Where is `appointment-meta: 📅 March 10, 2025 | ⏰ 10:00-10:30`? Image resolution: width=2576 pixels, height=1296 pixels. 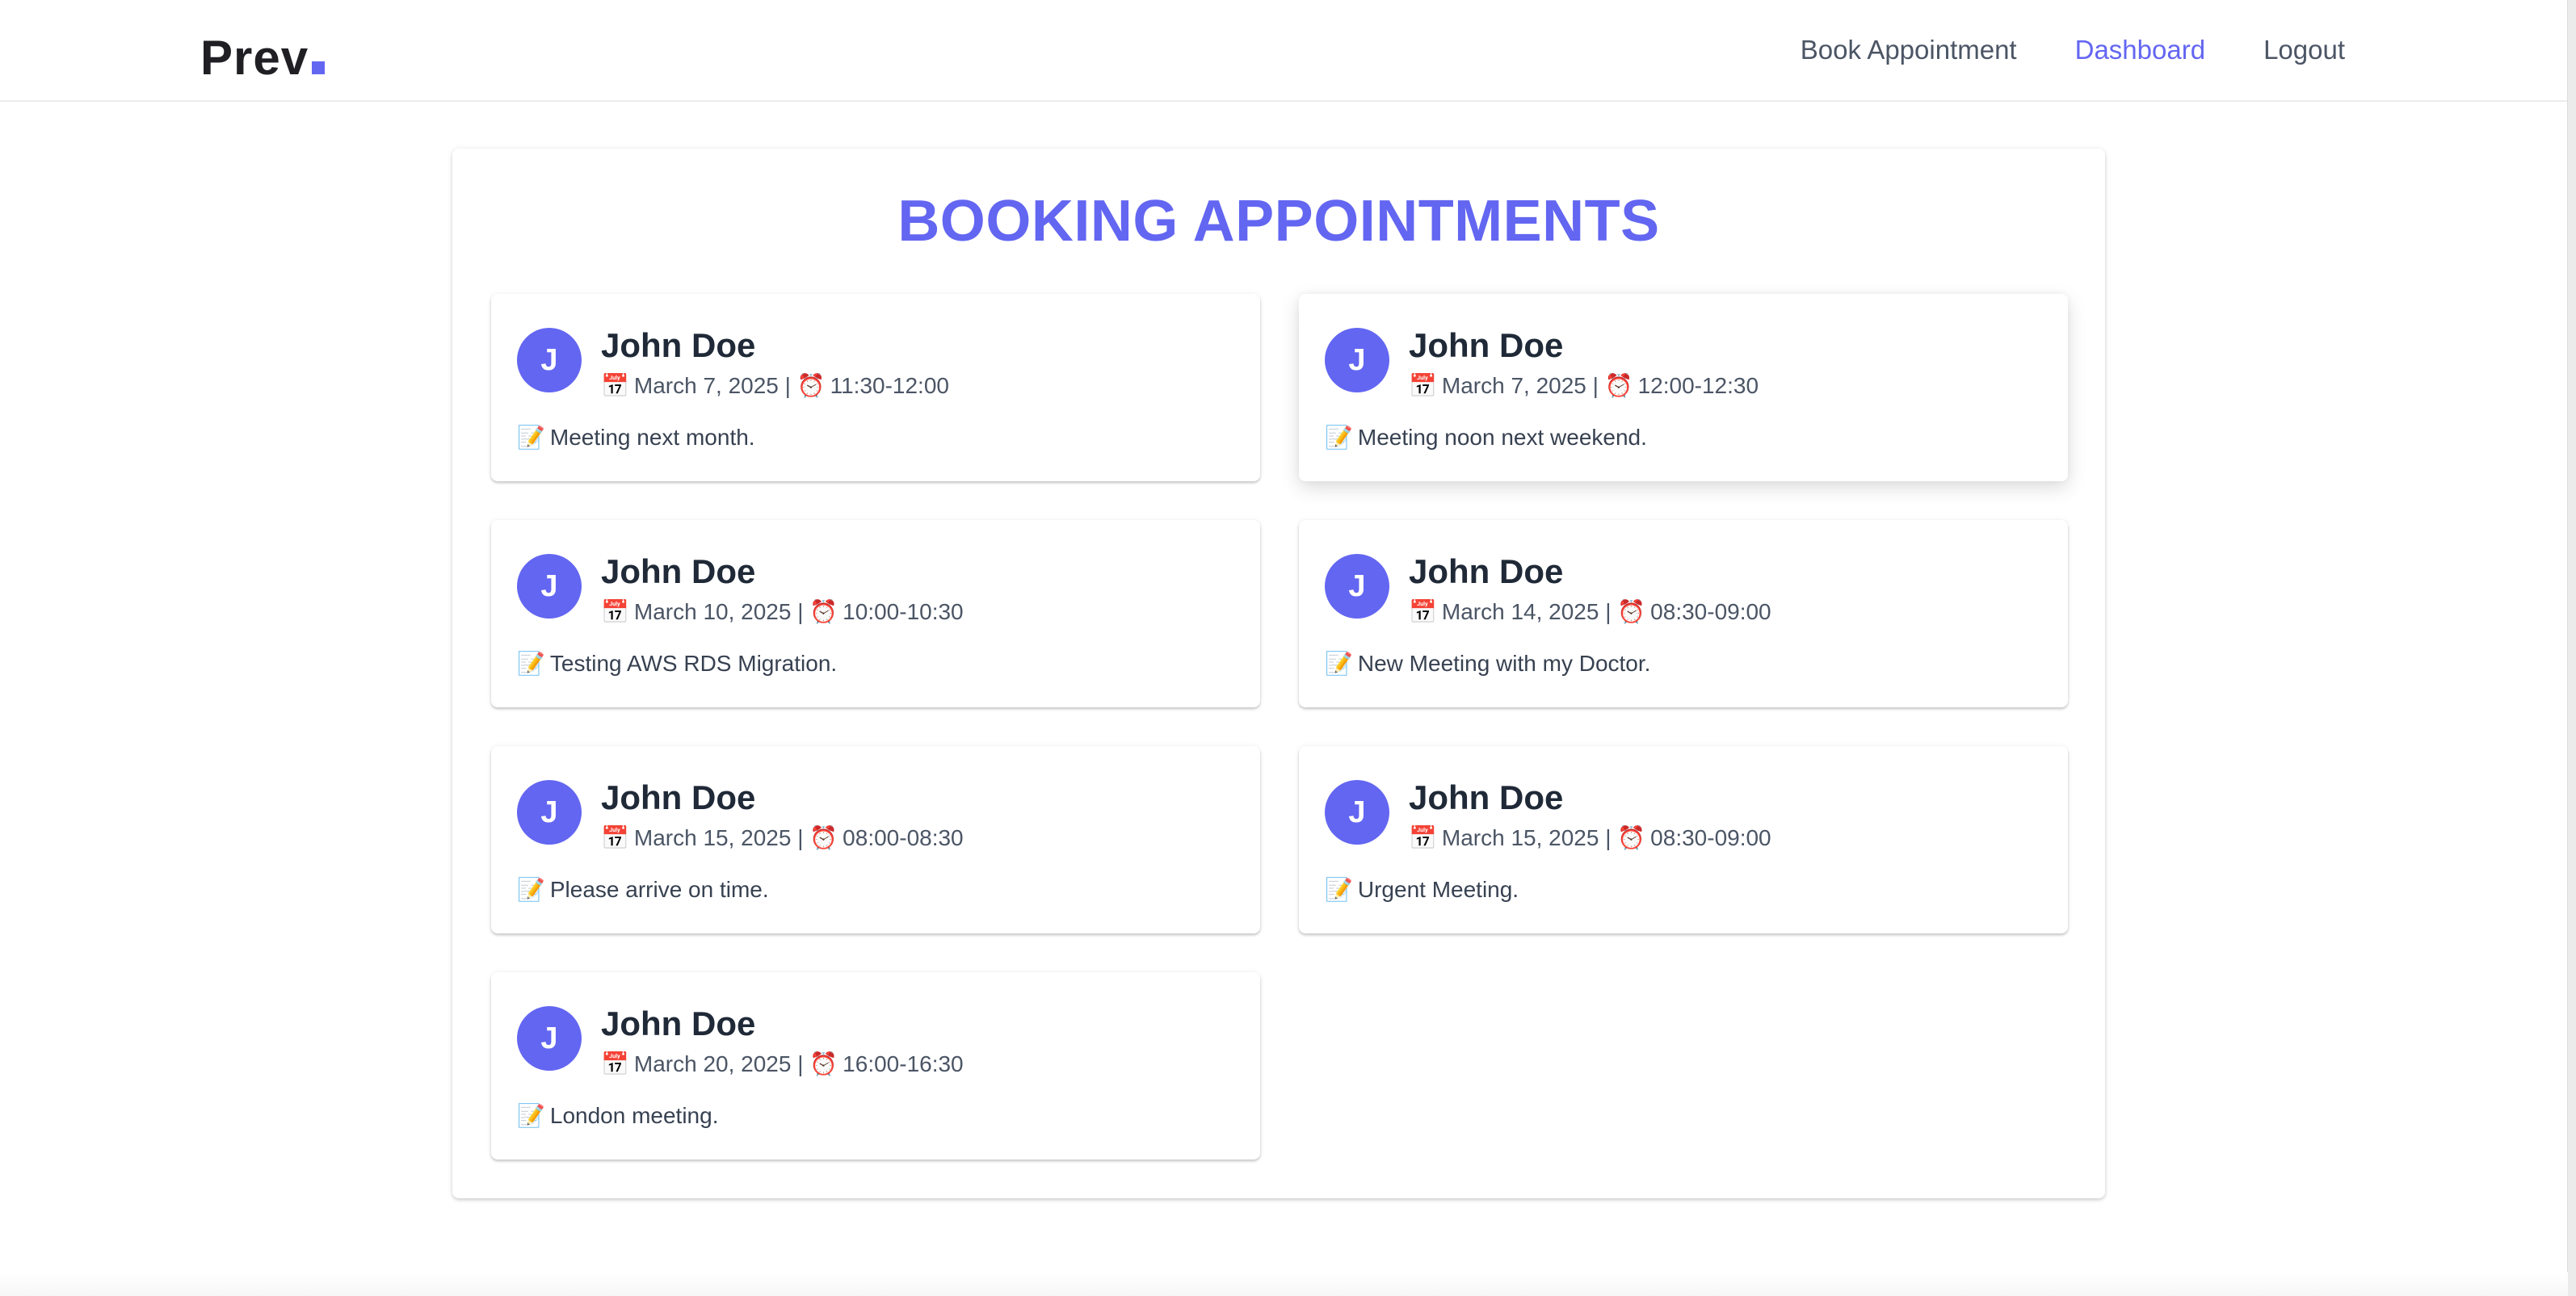 appointment-meta: 📅 March 10, 2025 | ⏰ 10:00-10:30 is located at coordinates (783, 612).